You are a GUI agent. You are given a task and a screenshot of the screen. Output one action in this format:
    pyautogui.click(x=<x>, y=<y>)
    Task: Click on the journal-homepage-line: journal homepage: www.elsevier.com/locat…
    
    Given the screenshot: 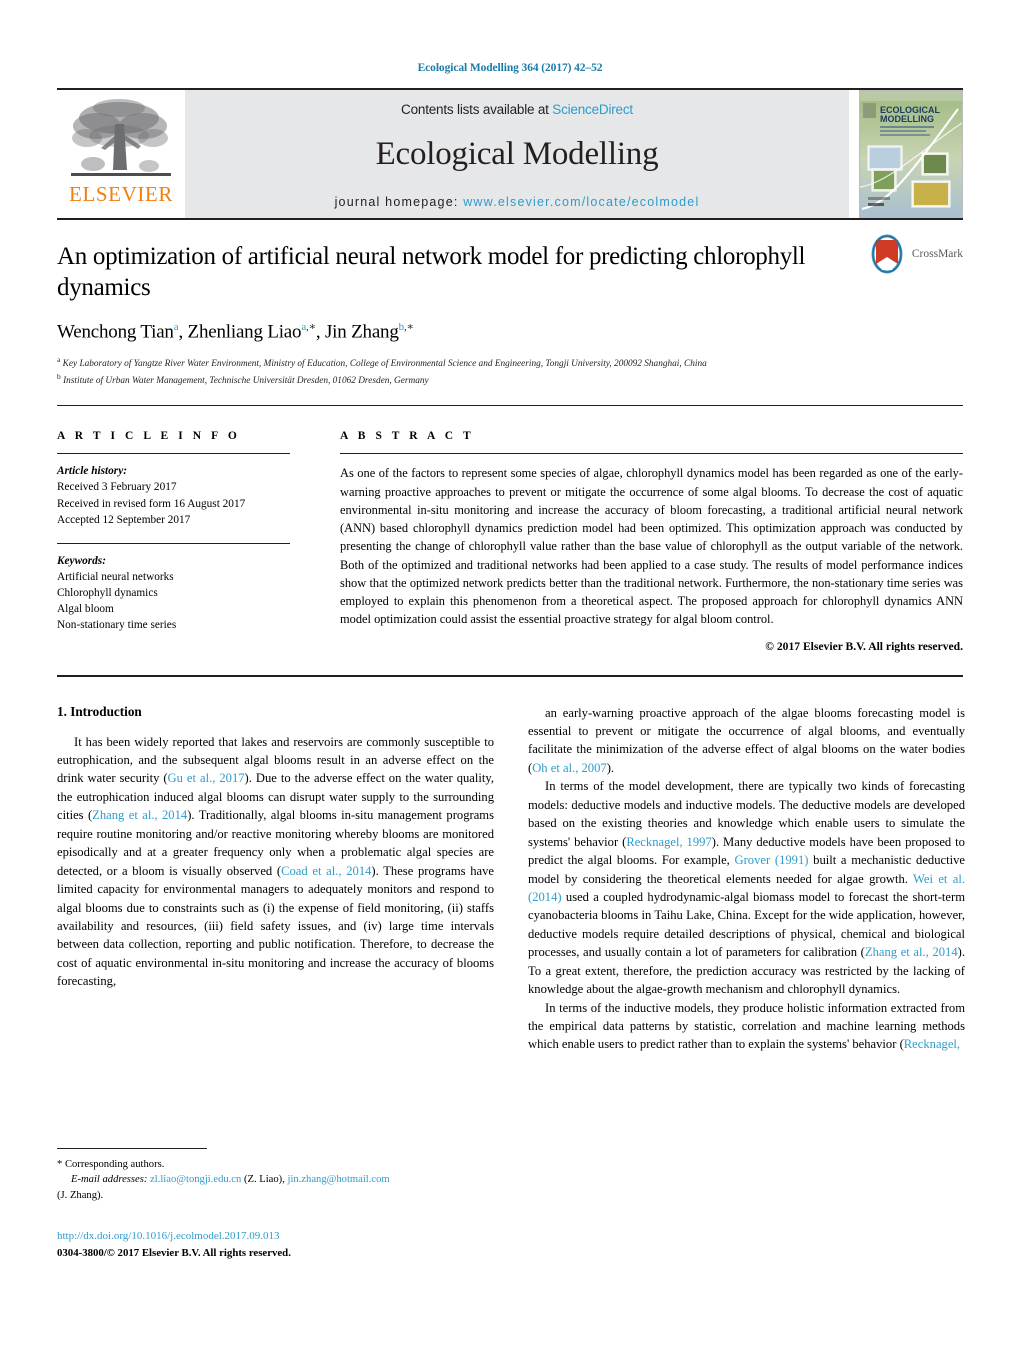 What is the action you would take?
    pyautogui.click(x=517, y=202)
    